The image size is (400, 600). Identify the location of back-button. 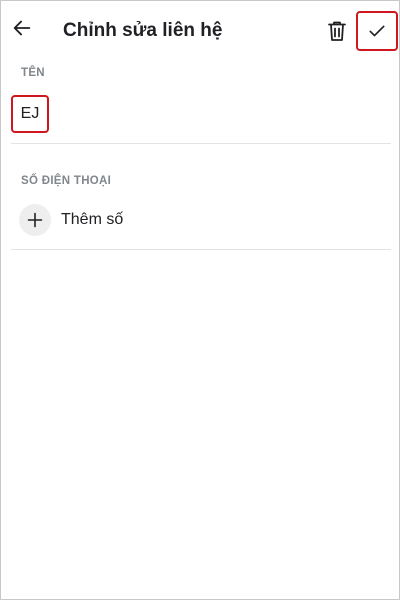
(22, 28).